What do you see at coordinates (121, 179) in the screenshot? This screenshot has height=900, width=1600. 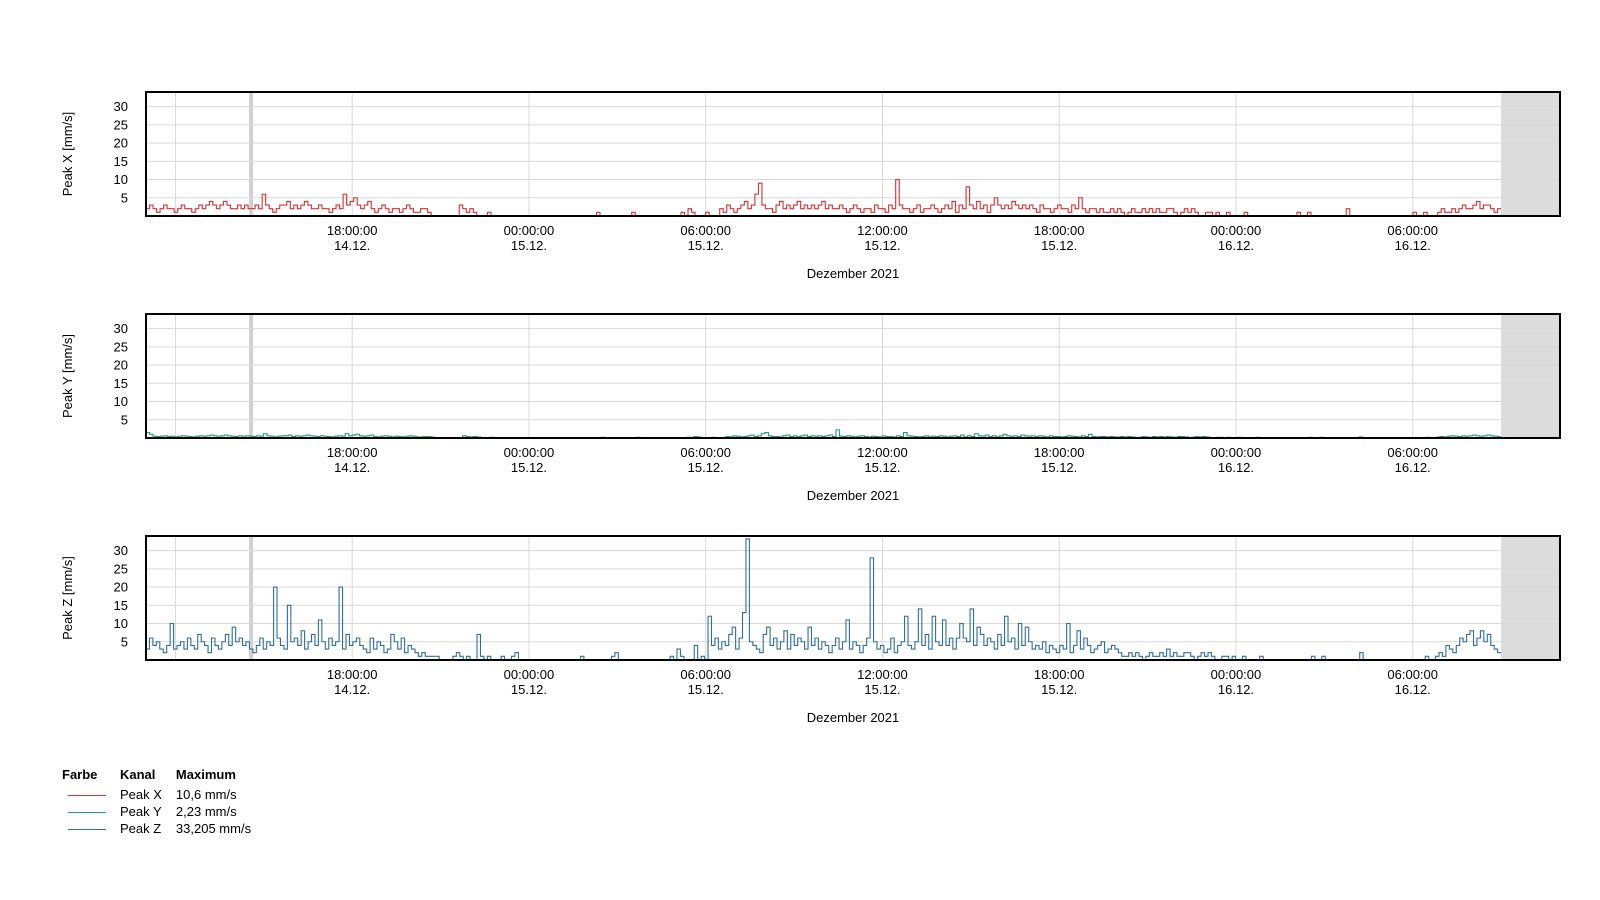 I see `y-tick-label-x-10: 10` at bounding box center [121, 179].